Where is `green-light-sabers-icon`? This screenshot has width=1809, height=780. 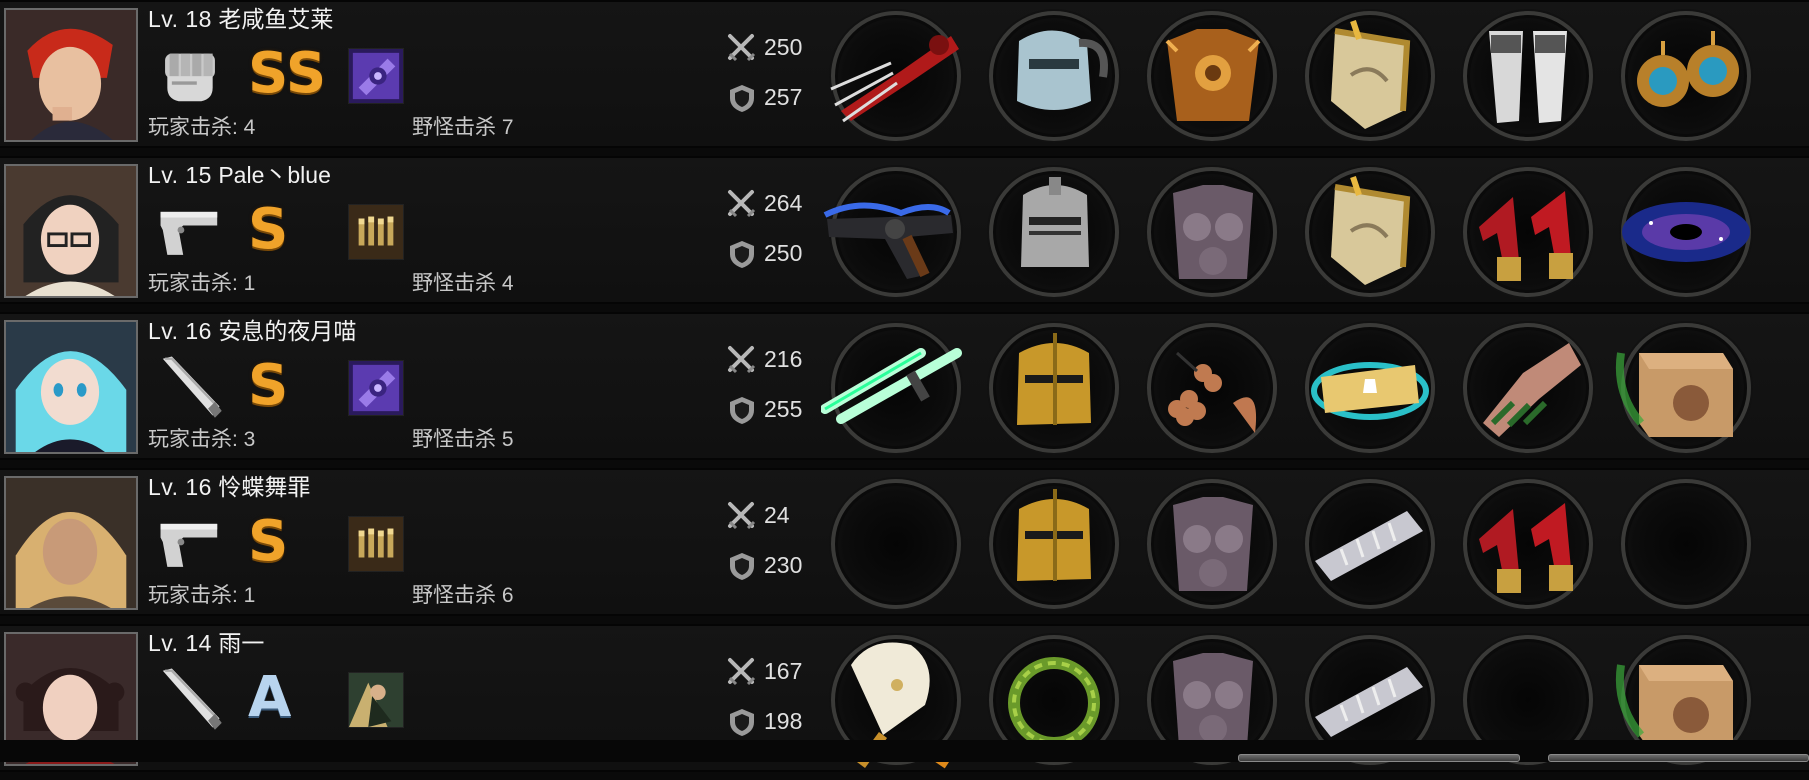
green-light-sabers-icon is located at coordinates (895, 388).